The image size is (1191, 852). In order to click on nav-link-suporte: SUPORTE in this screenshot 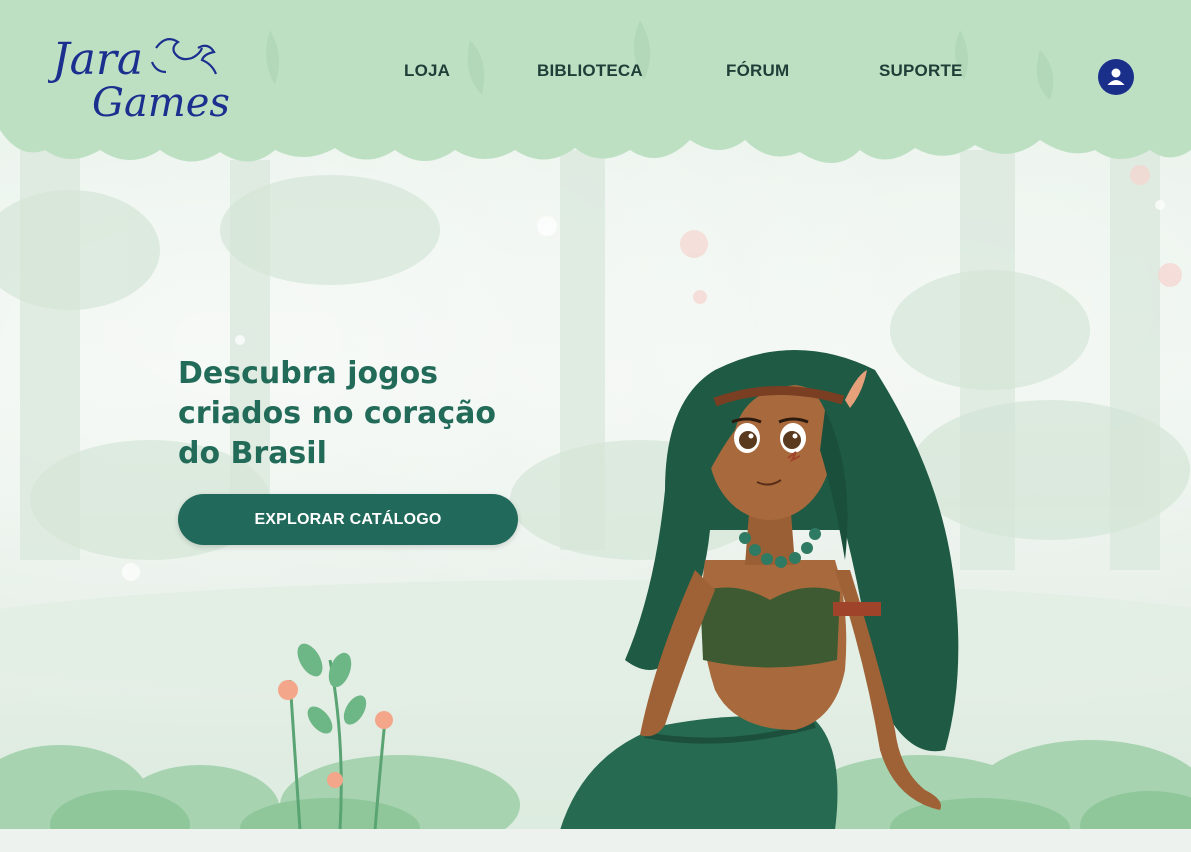, I will do `click(921, 71)`.